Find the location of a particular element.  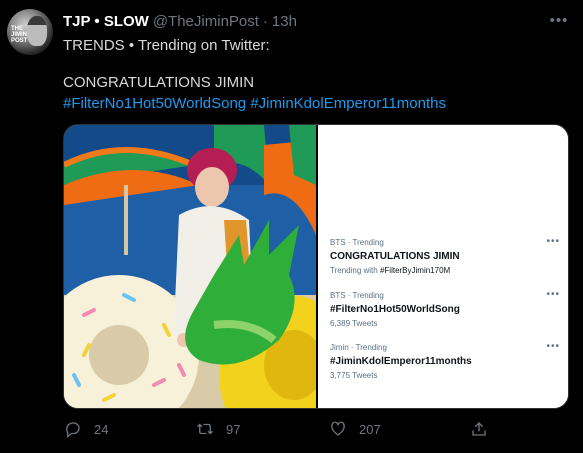

retweet-count: 97 is located at coordinates (233, 429).